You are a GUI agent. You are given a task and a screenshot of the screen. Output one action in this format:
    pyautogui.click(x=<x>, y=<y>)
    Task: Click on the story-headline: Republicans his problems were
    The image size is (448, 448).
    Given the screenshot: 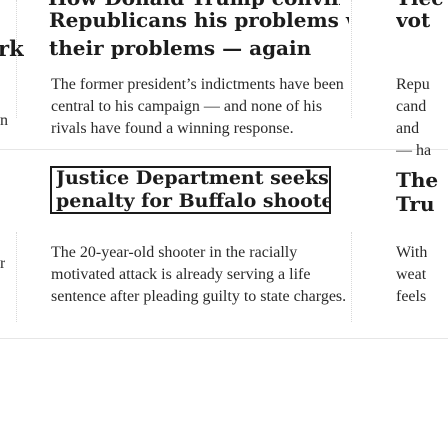 What is the action you would take?
    pyautogui.click(x=199, y=20)
    